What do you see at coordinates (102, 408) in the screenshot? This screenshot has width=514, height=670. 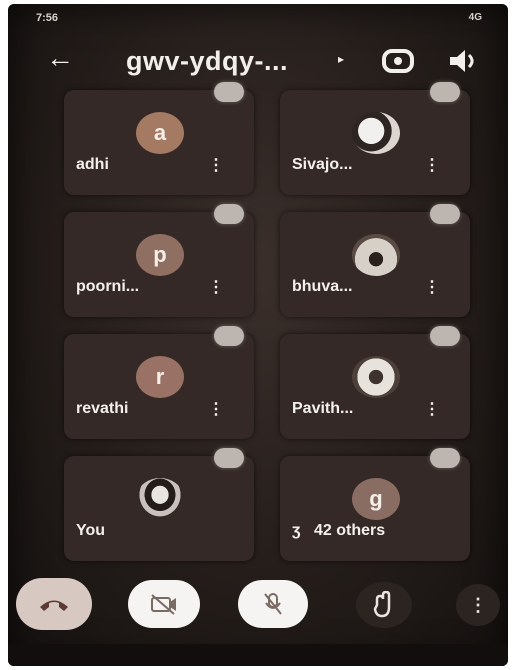 I see `participant-name: revathi` at bounding box center [102, 408].